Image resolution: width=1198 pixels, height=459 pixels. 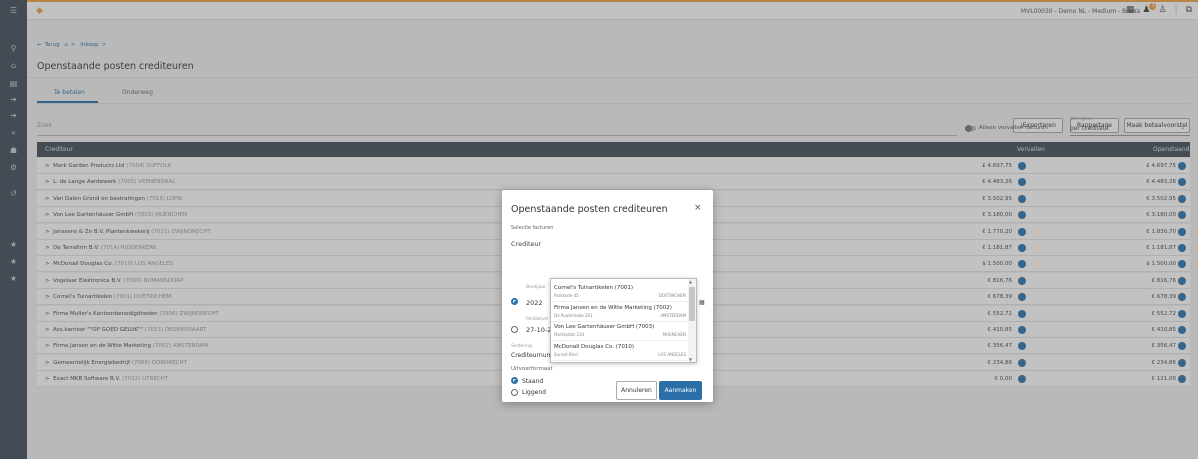 What do you see at coordinates (521, 346) in the screenshot?
I see `sortering-label: Sortering` at bounding box center [521, 346].